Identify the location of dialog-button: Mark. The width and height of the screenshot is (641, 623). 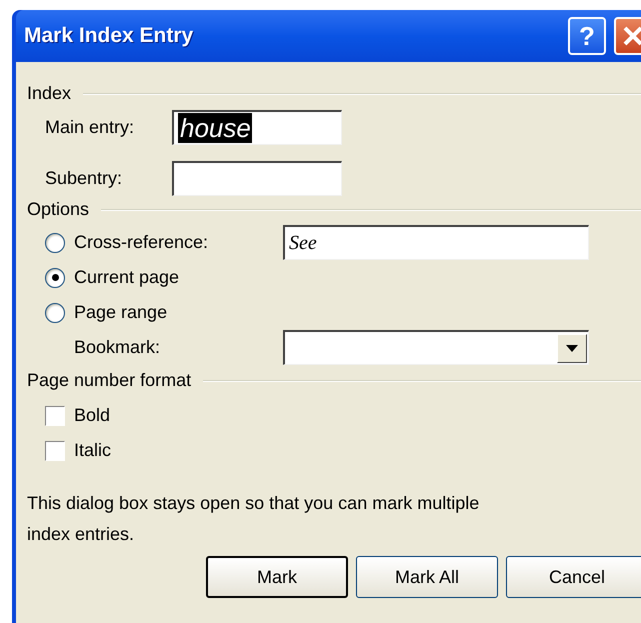
(277, 577).